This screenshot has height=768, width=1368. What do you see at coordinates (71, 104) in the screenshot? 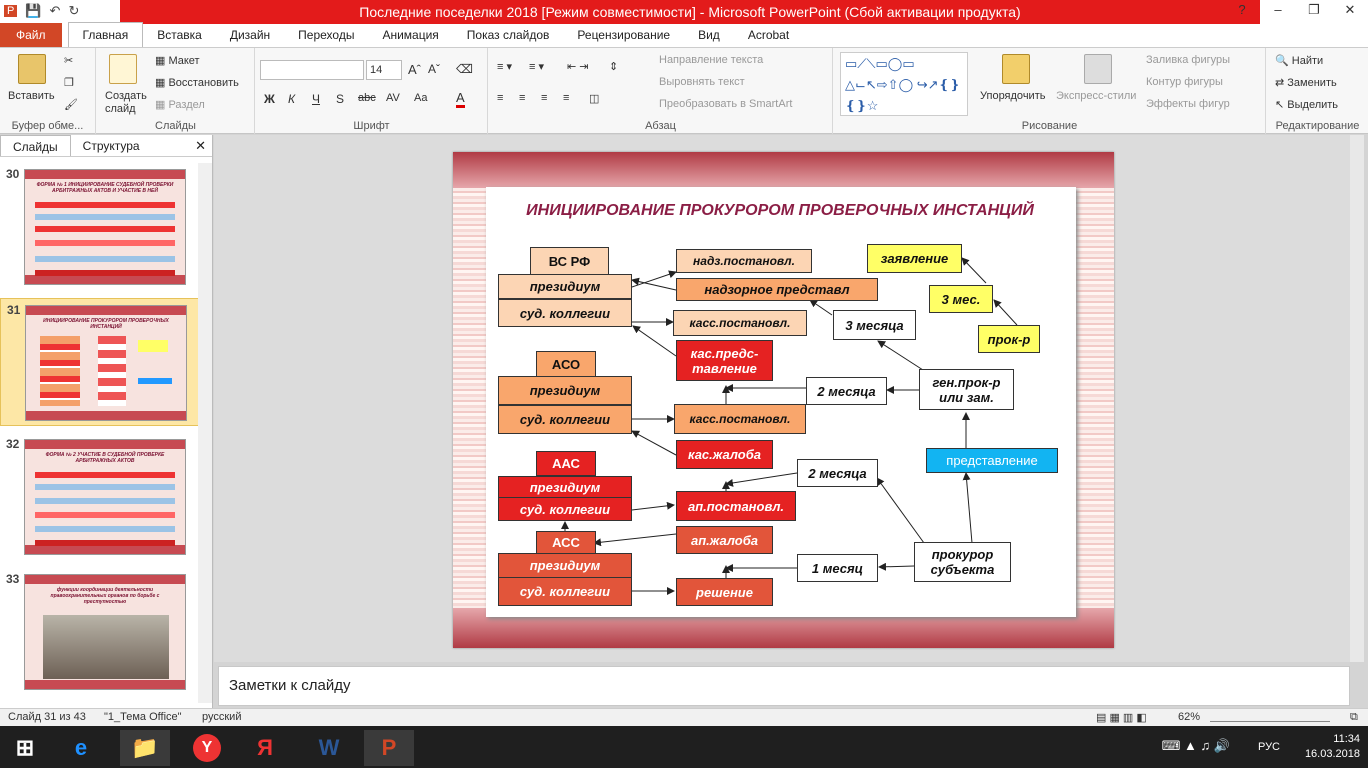
I see `format-painter-icon: 🖌` at bounding box center [71, 104].